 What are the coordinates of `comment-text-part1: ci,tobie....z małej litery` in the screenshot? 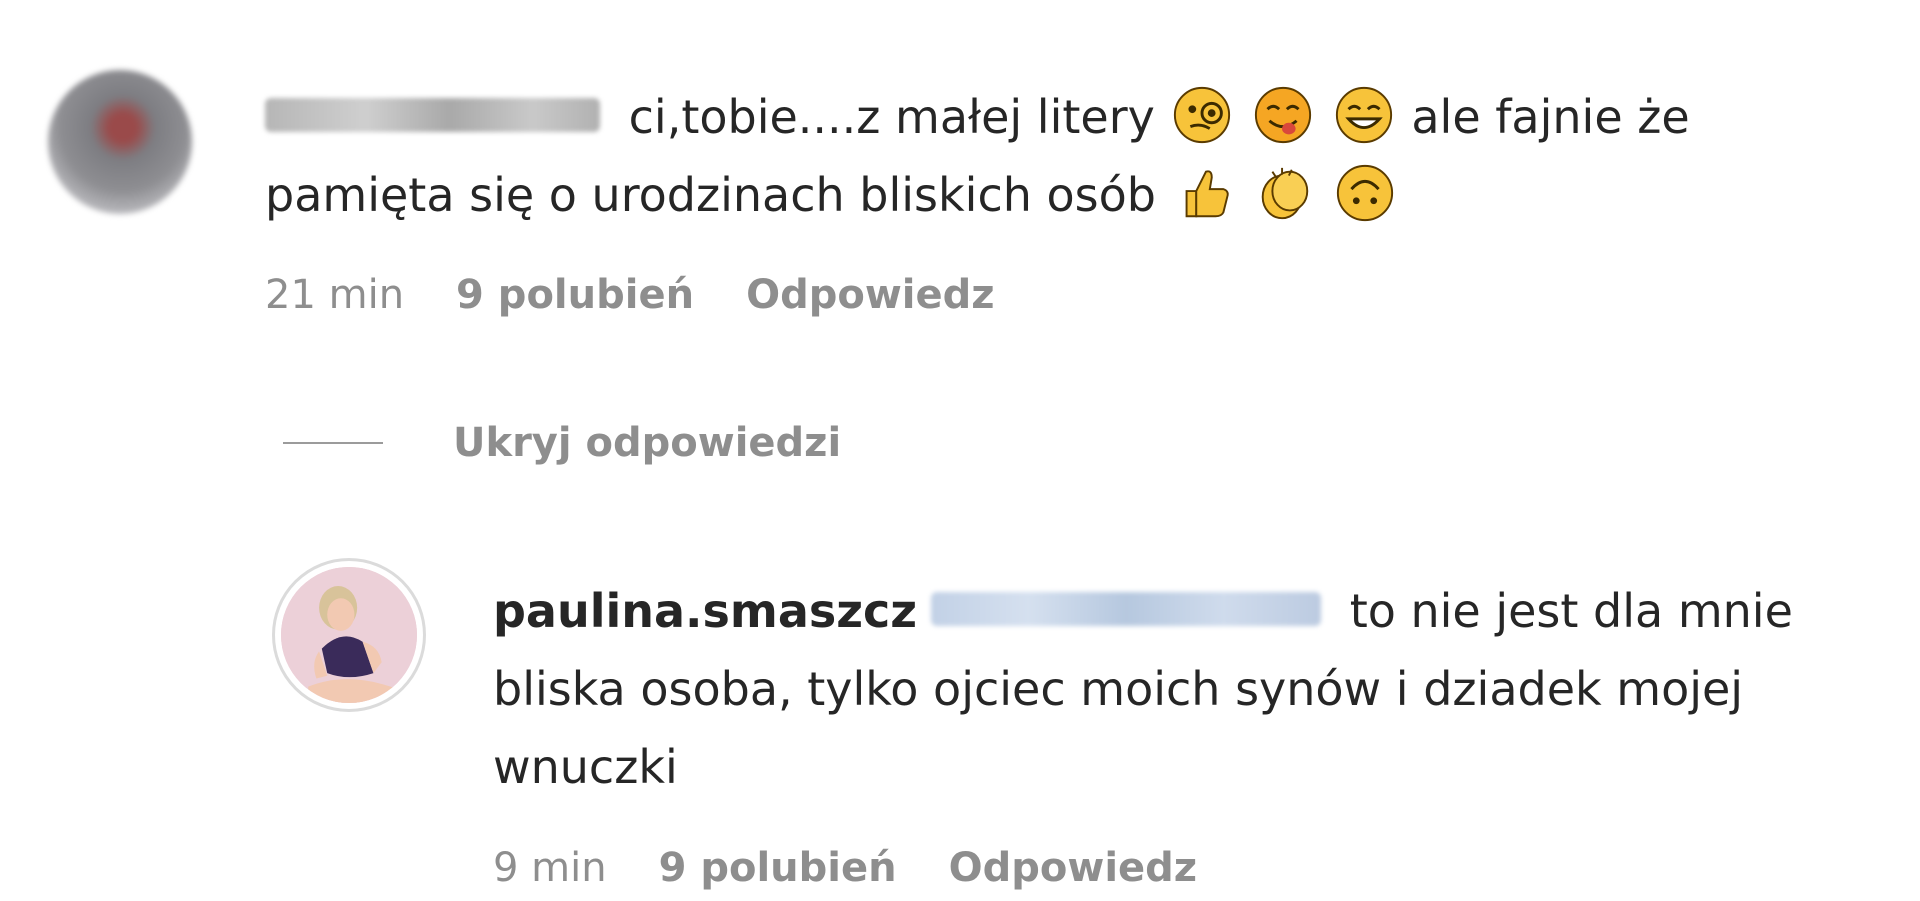 It's located at (891, 117).